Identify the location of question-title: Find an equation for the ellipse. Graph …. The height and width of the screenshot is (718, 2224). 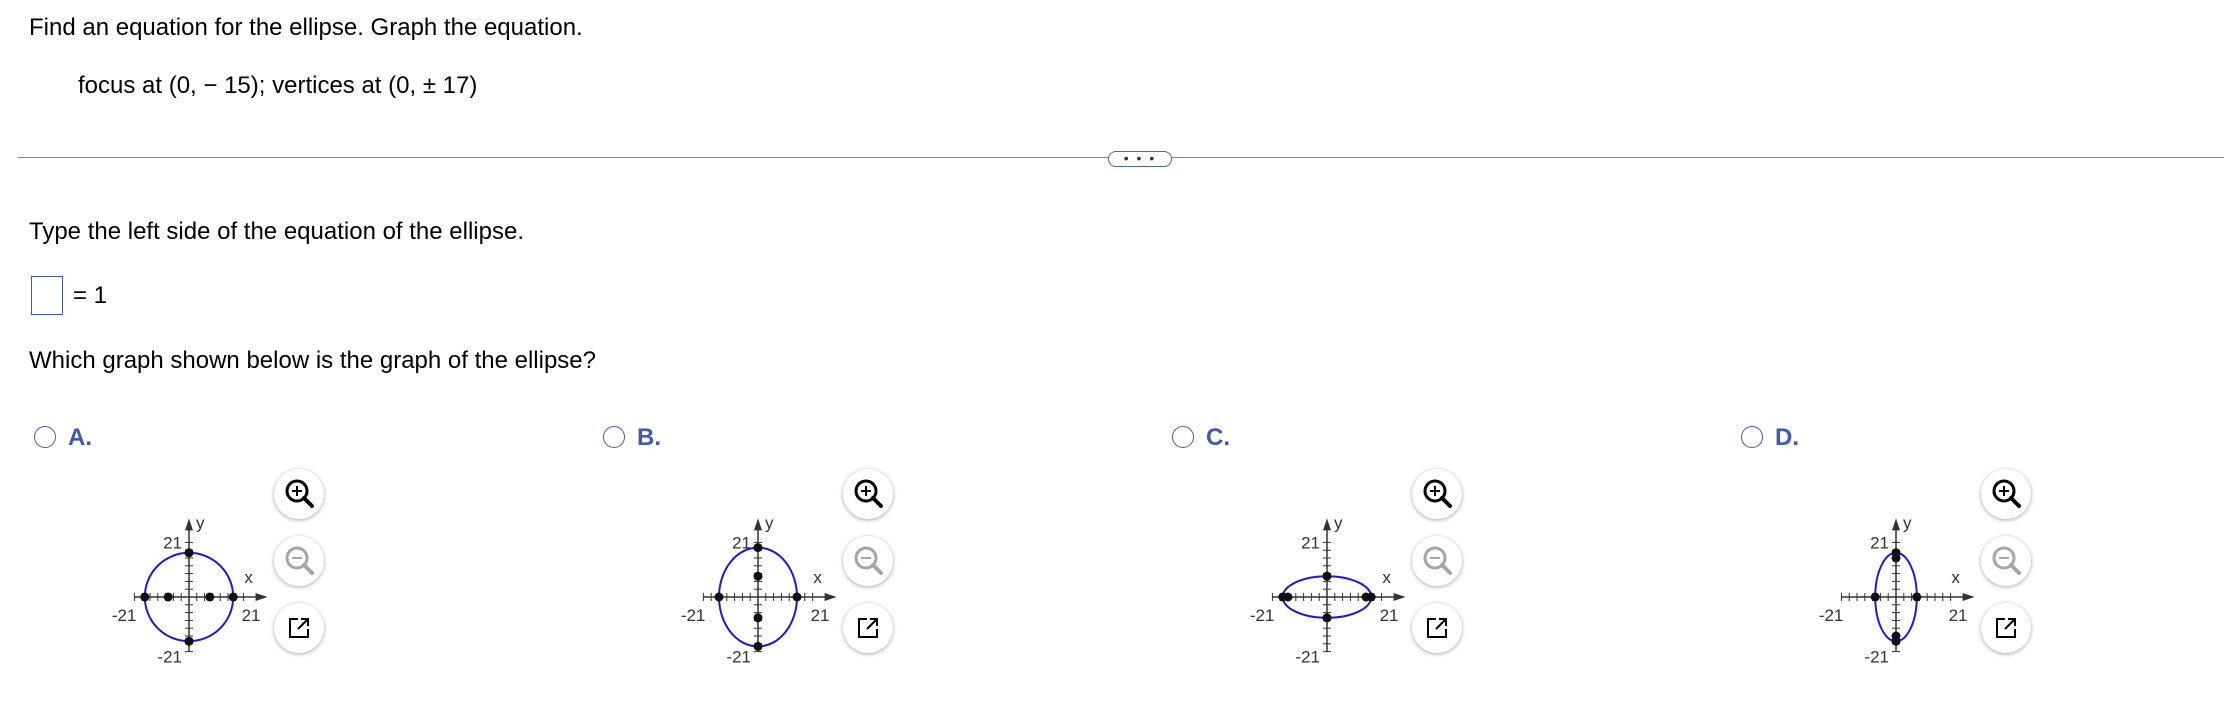
(306, 27).